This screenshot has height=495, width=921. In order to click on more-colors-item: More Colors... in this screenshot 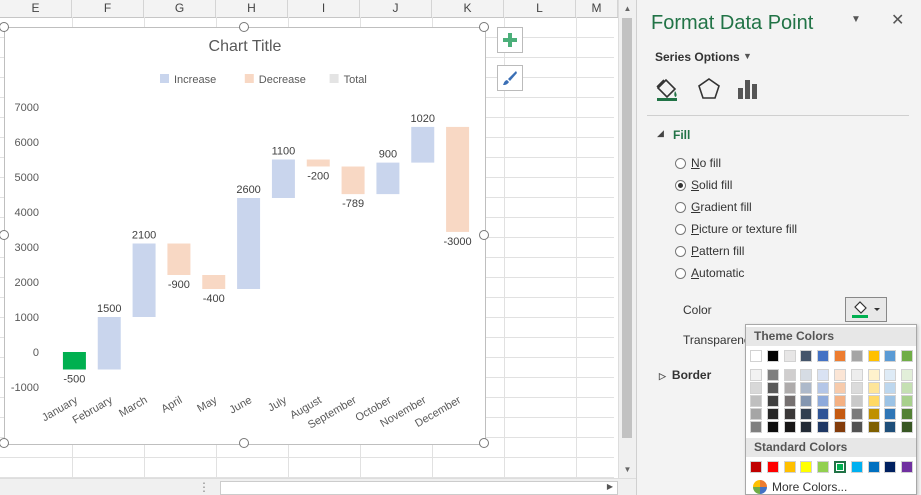, I will do `click(799, 487)`.